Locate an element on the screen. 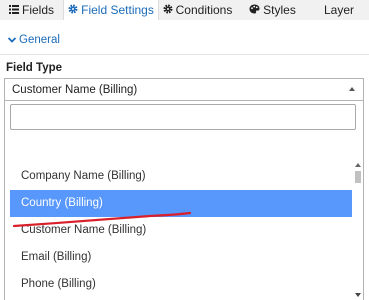 The height and width of the screenshot is (300, 369). scroll-up-arrow-icon is located at coordinates (358, 165).